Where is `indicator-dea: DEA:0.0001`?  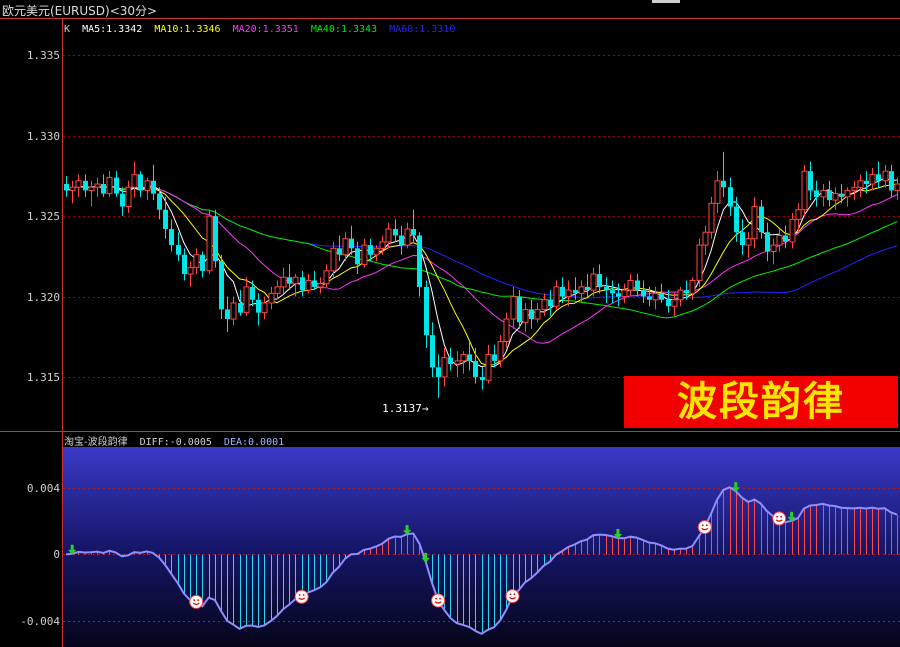
indicator-dea: DEA:0.0001 is located at coordinates (254, 442).